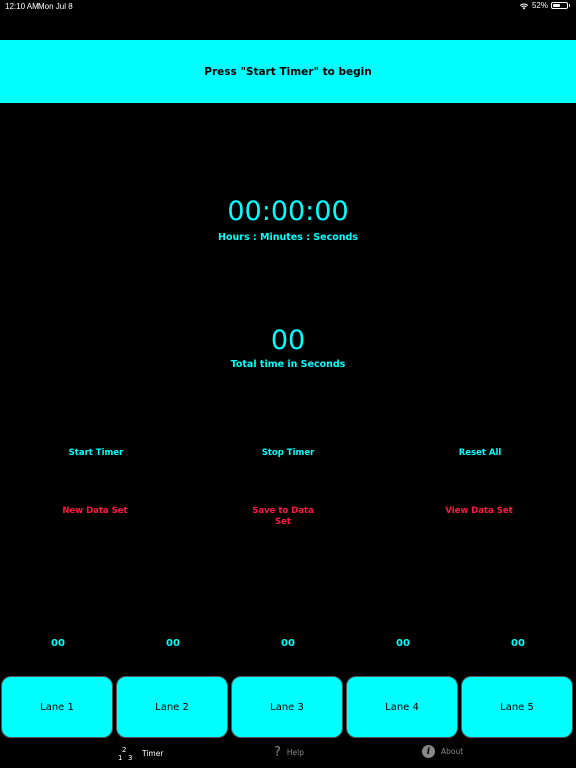  Describe the element at coordinates (480, 453) in the screenshot. I see `reset-all-button: Reset All` at that location.